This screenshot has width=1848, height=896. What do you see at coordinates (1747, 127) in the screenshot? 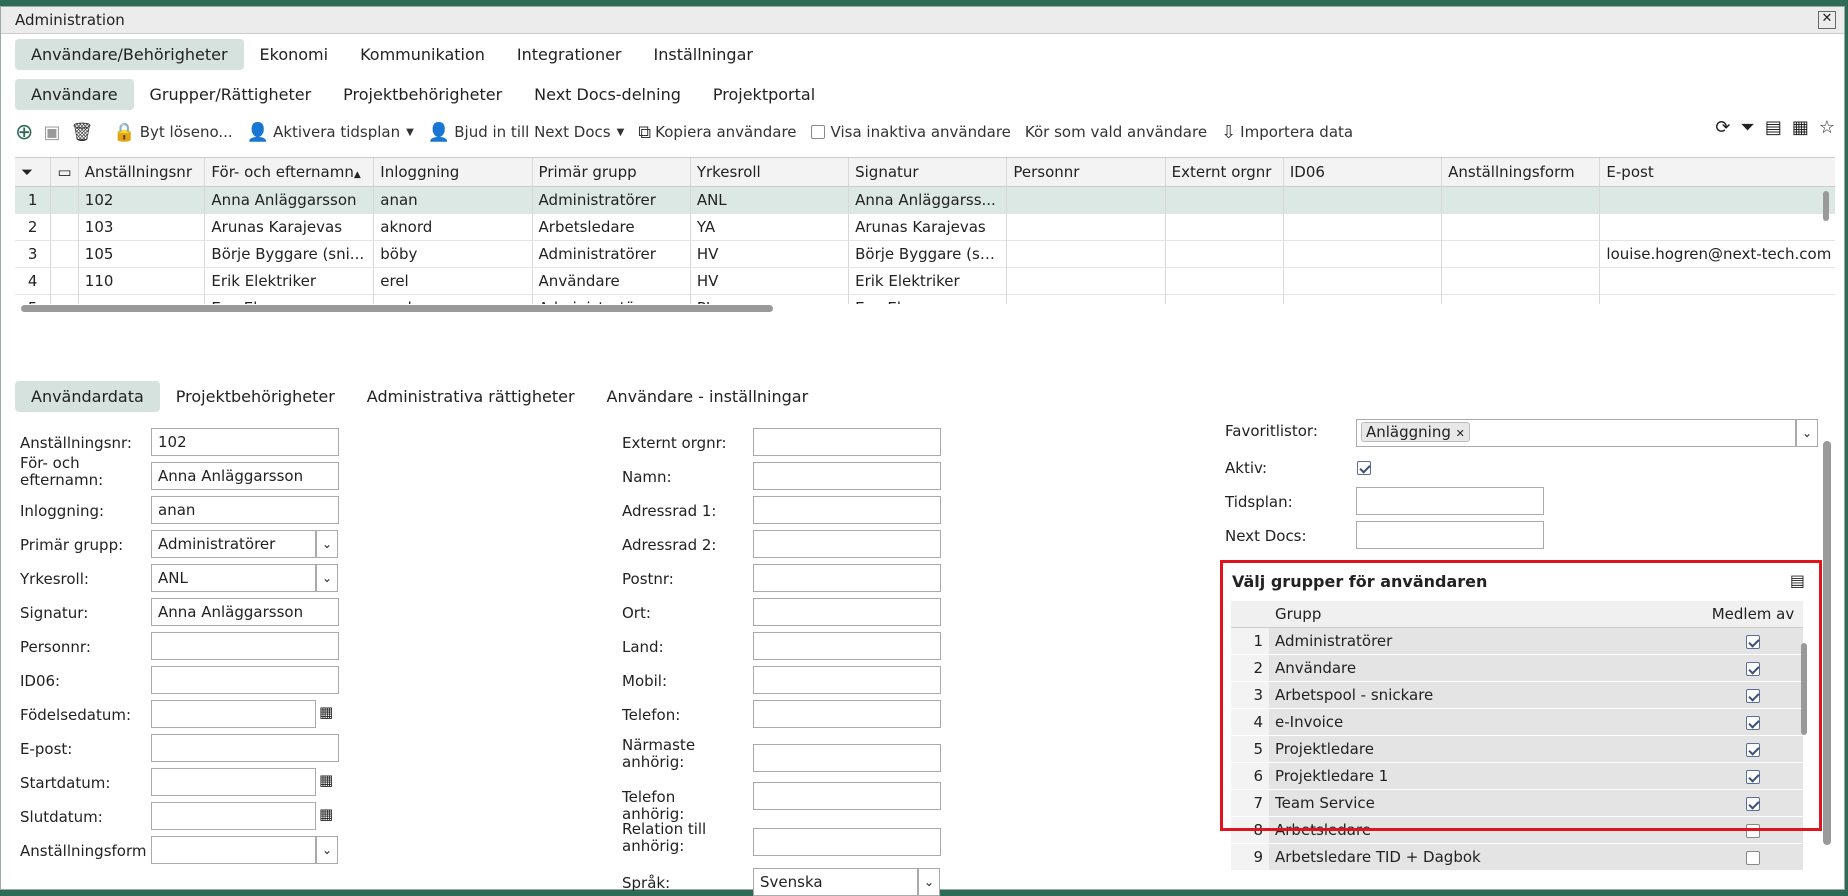
I see `filter-icon: ⏷` at bounding box center [1747, 127].